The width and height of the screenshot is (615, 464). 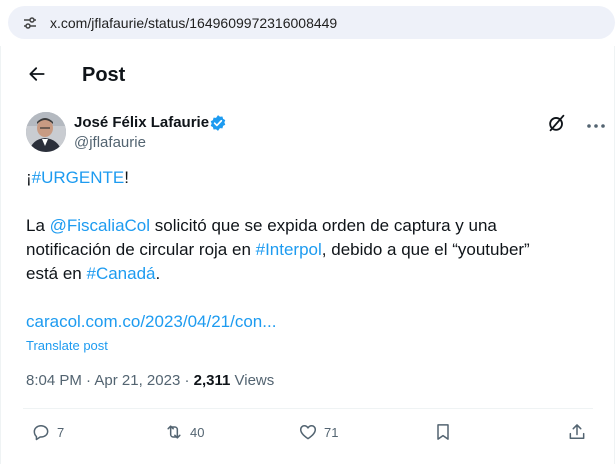 I want to click on text-fragment: , debido a que el “youtuber”, so click(x=425, y=249).